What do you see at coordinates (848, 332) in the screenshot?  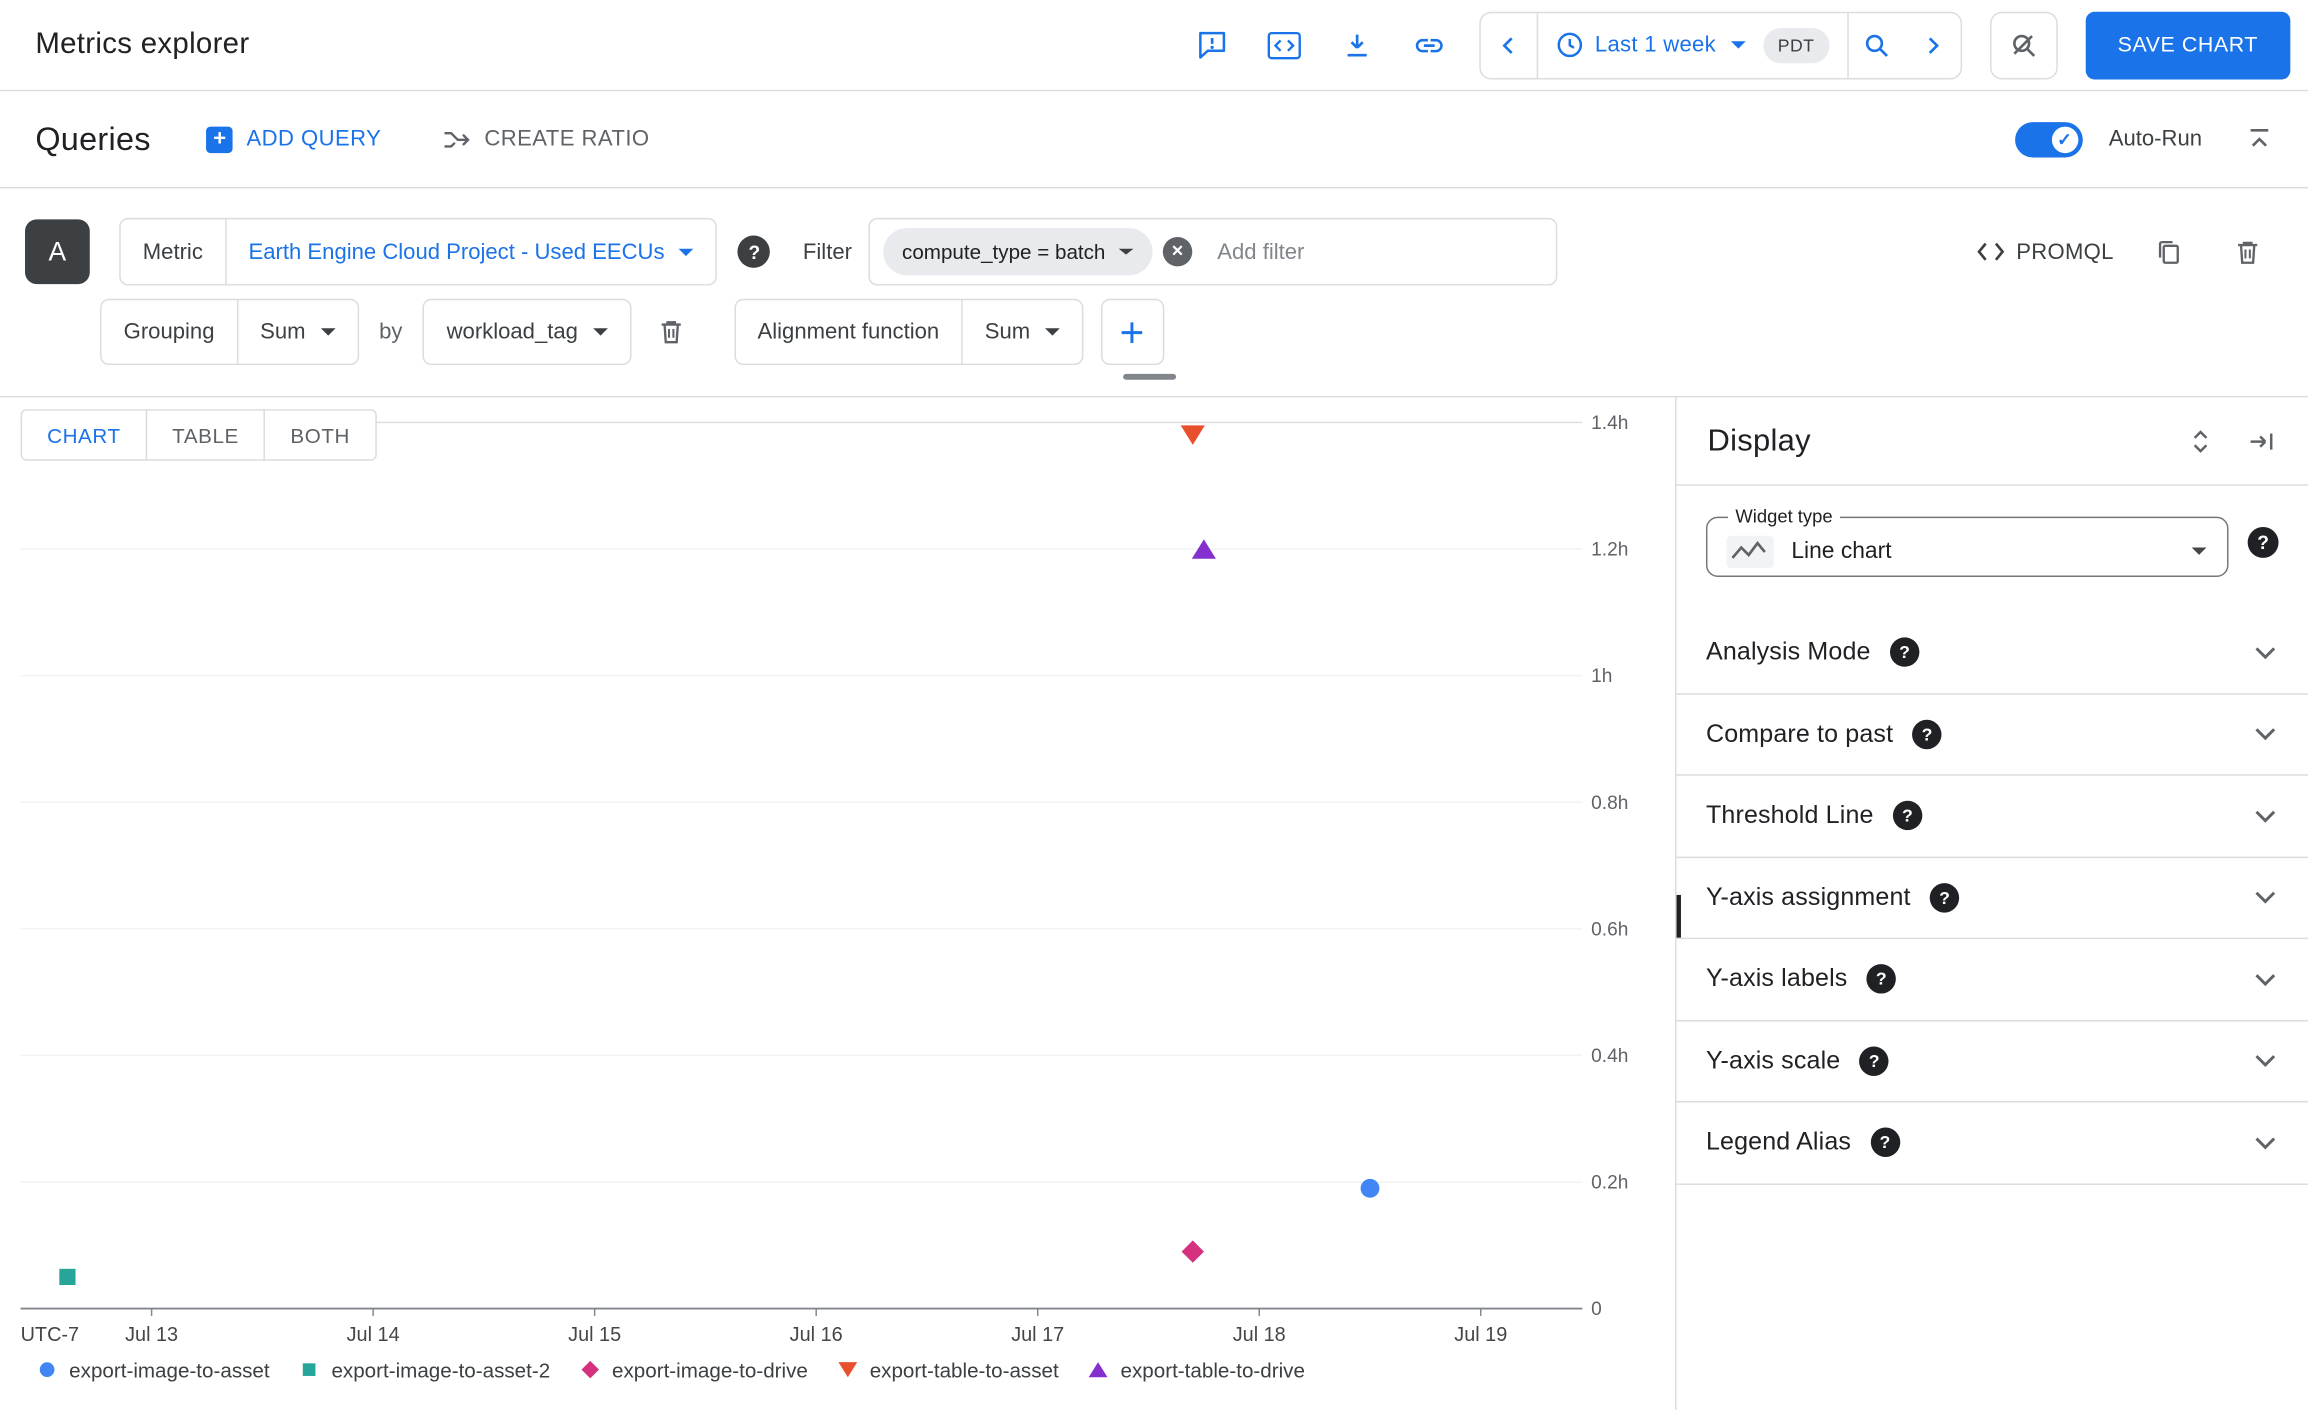 I see `alignment-label: Alignment function` at bounding box center [848, 332].